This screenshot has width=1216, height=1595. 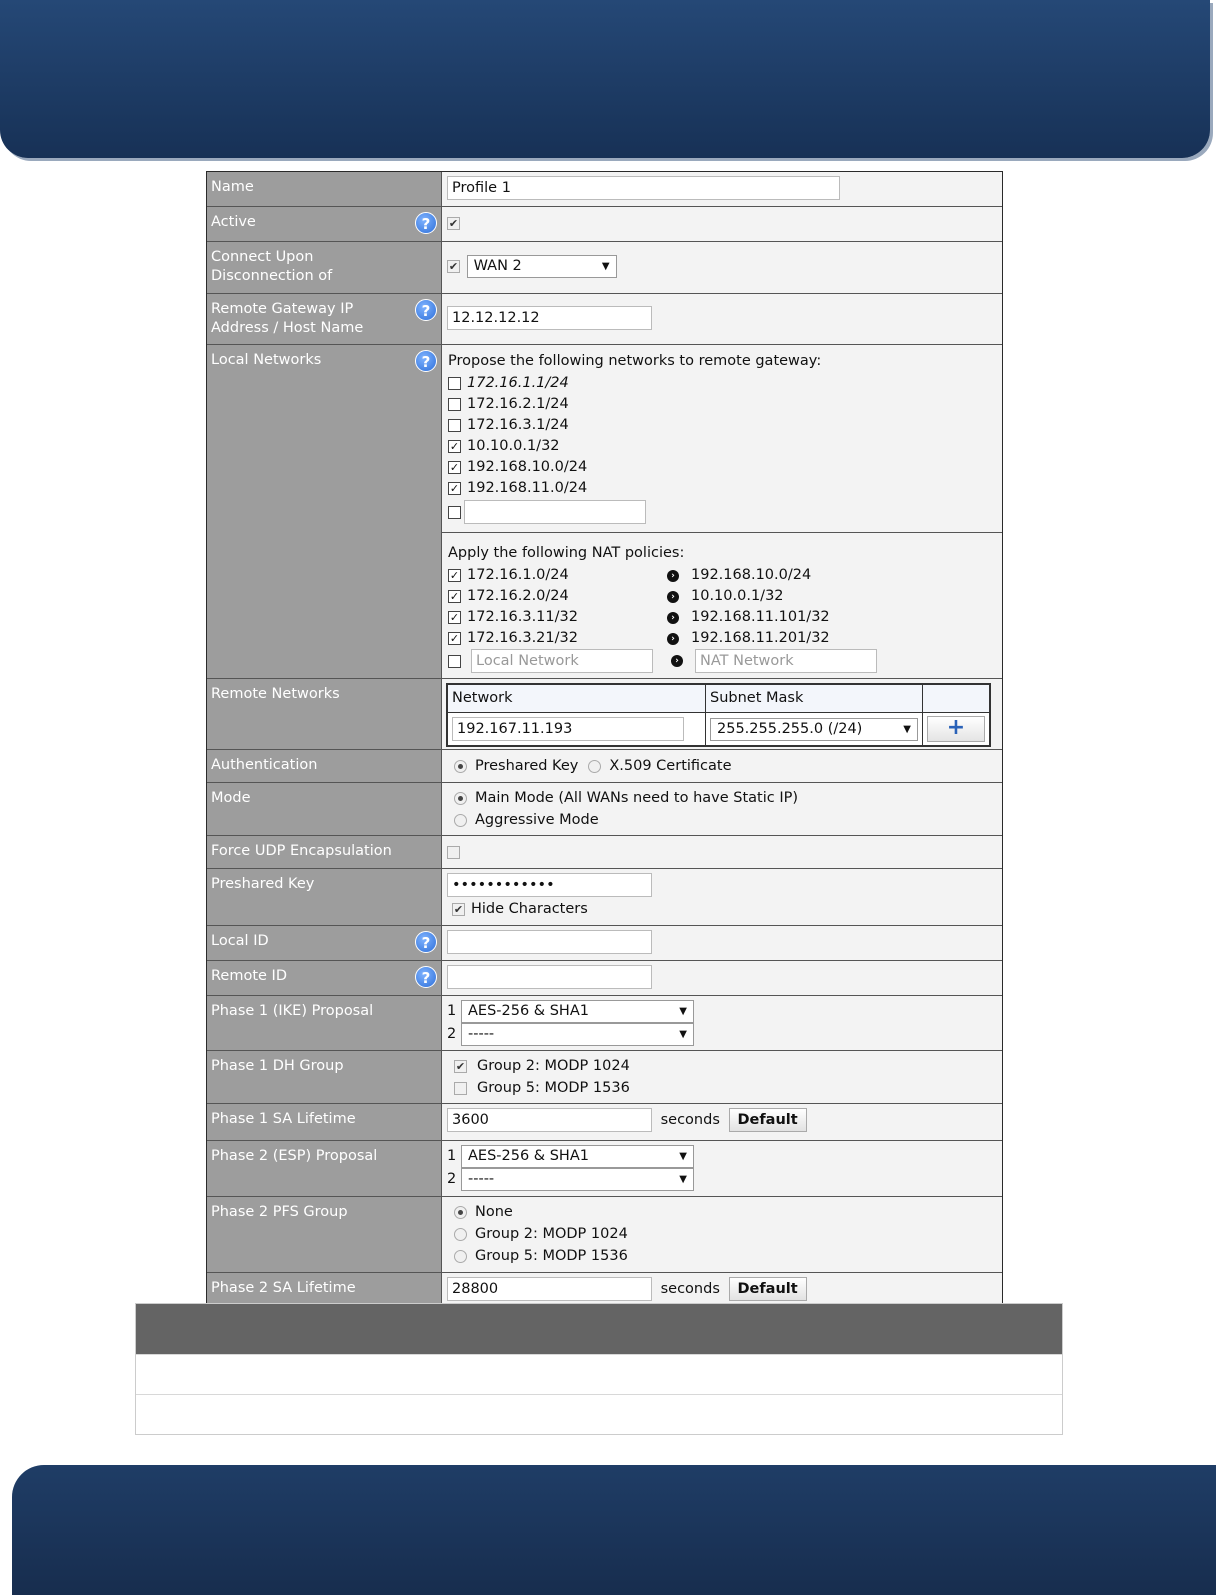 I want to click on row-connect-upon: Connect Upon Disconnection of ✔ WAN 2 ▼, so click(x=604, y=268).